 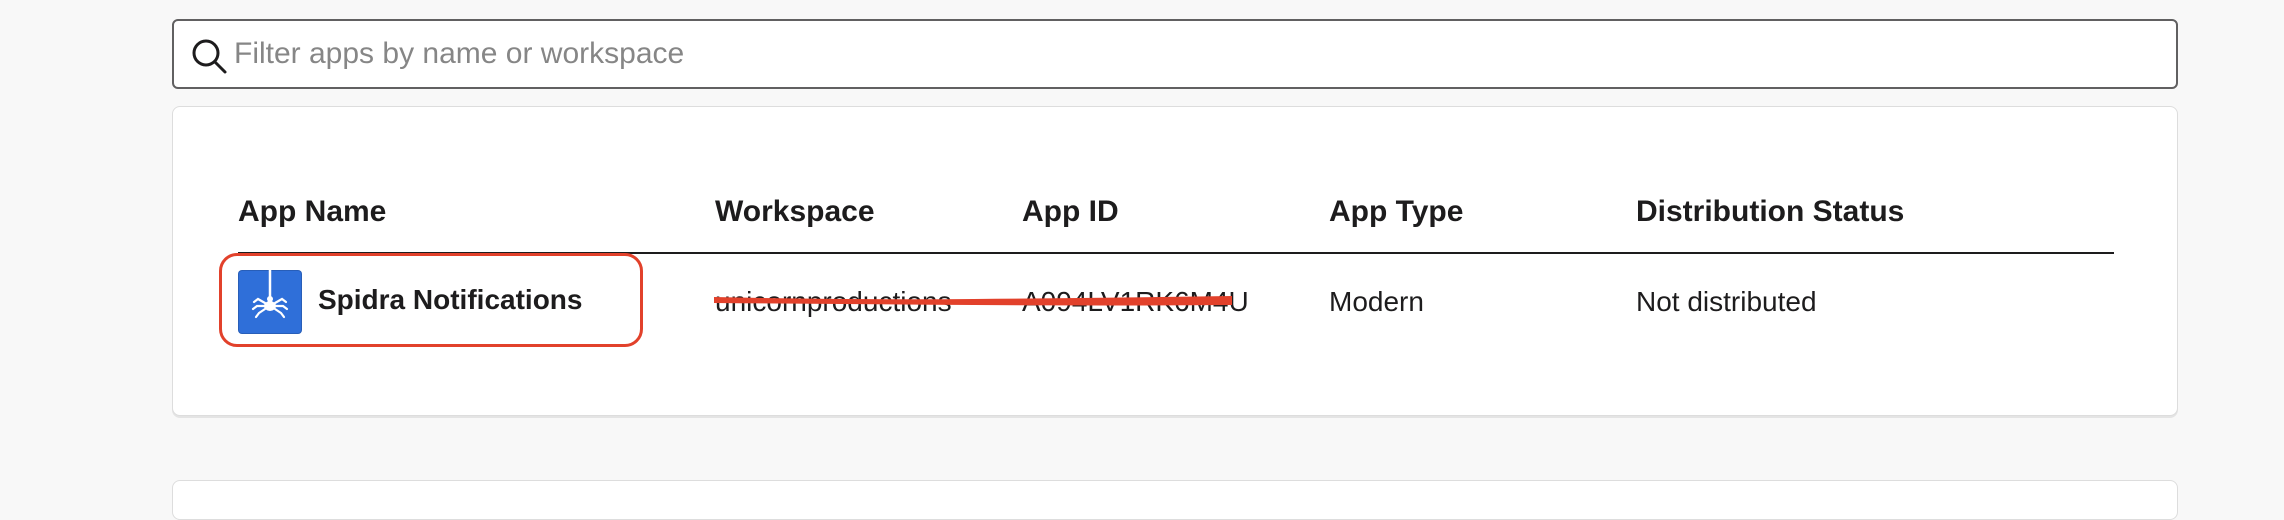 What do you see at coordinates (1070, 211) in the screenshot?
I see `column-header-app-id: App ID` at bounding box center [1070, 211].